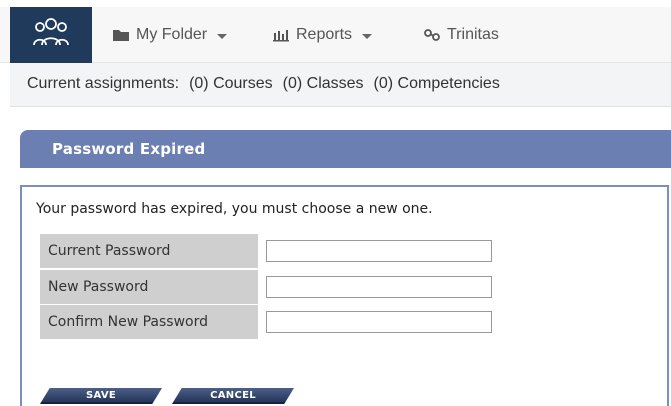 The image size is (671, 406). Describe the element at coordinates (233, 396) in the screenshot. I see `cancel-button: CANCEL` at that location.